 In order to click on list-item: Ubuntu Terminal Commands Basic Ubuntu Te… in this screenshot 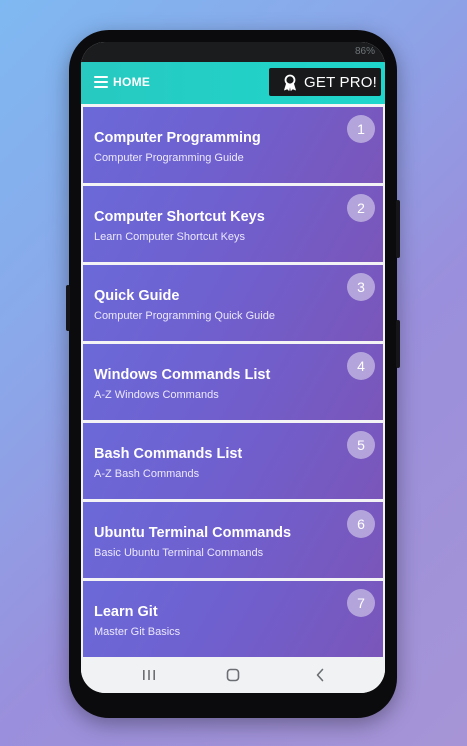, I will do `click(233, 540)`.